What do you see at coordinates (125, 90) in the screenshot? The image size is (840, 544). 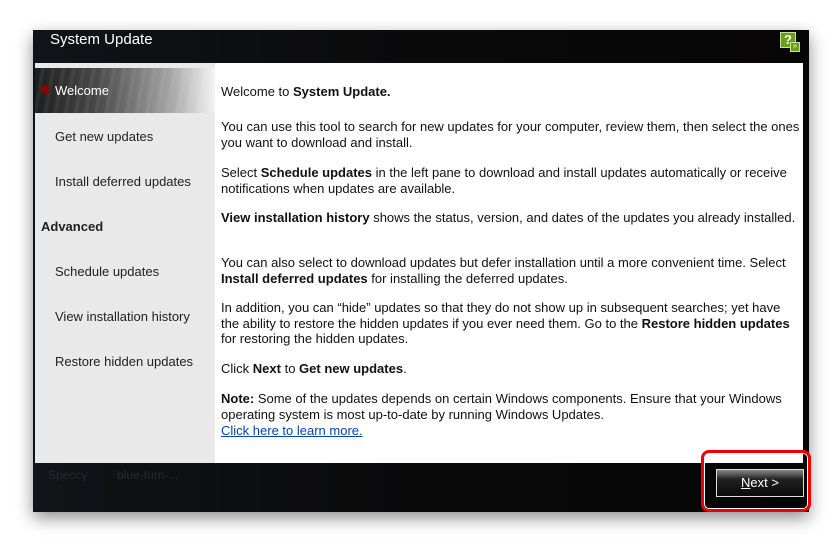 I see `sidebar-item-welcome: Welcome` at bounding box center [125, 90].